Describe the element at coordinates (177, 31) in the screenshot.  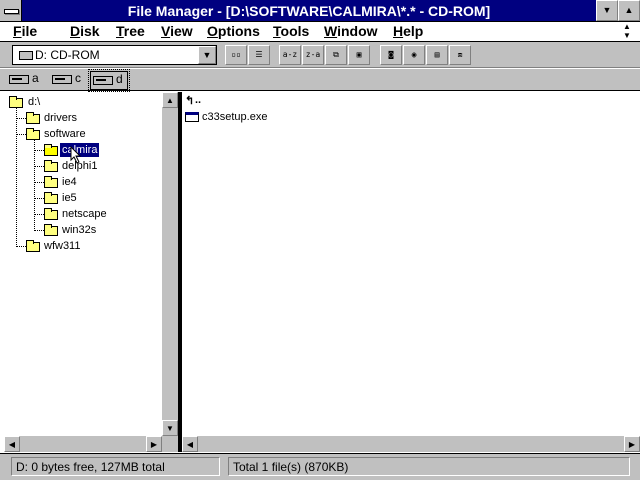
I see `menu-view: View` at that location.